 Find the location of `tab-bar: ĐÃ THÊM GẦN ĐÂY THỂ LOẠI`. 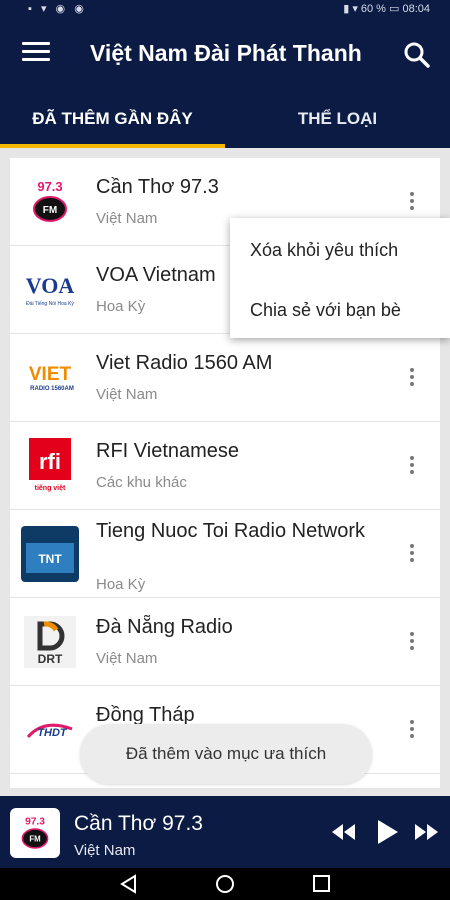

tab-bar: ĐÃ THÊM GẦN ĐÂY THỂ LOẠI is located at coordinates (225, 123).